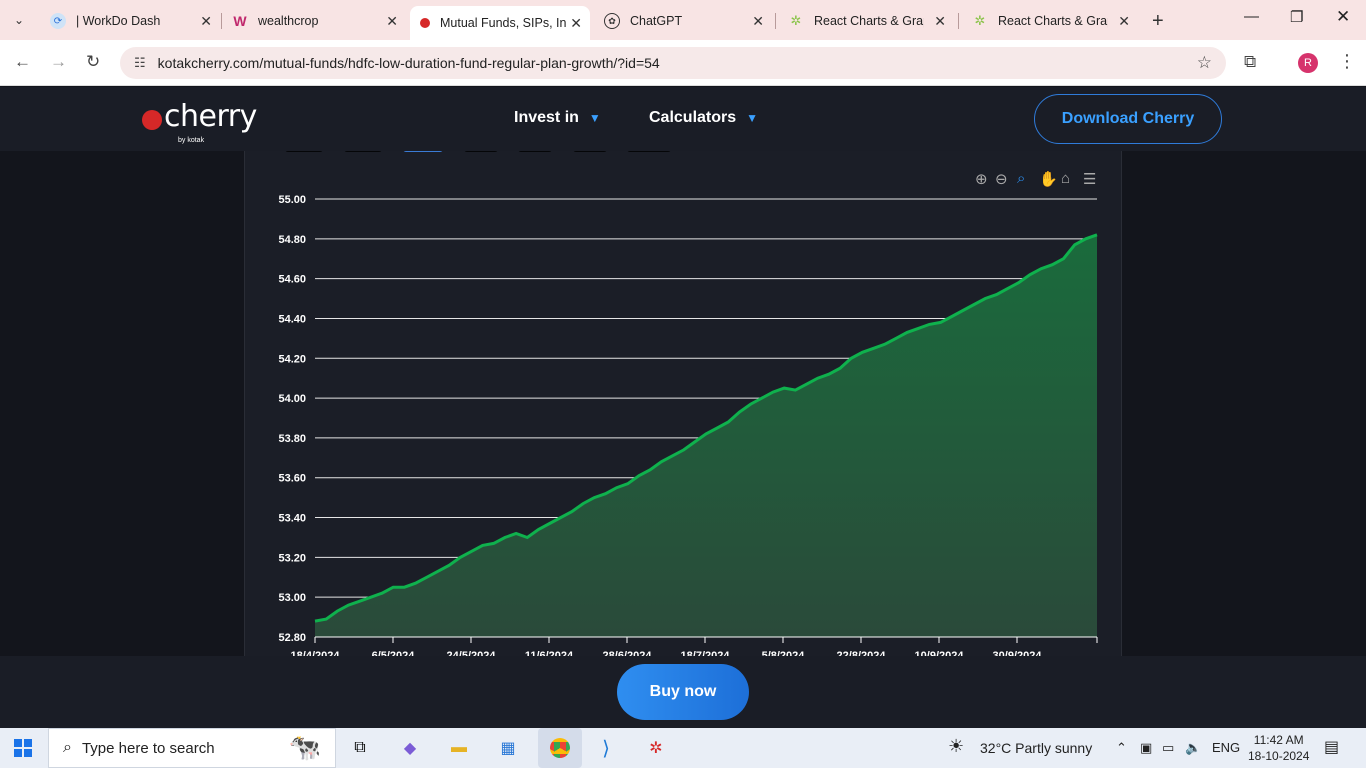 This screenshot has width=1366, height=768. What do you see at coordinates (1308, 63) in the screenshot?
I see `profile-avatar: R` at bounding box center [1308, 63].